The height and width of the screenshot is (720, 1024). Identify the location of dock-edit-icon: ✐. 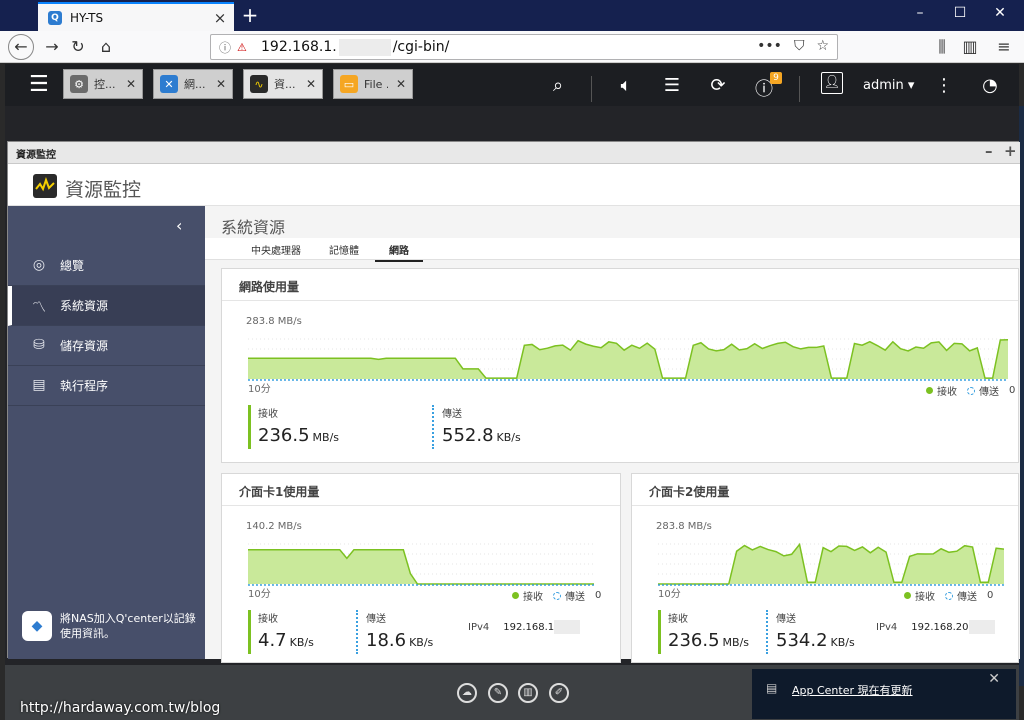
(559, 693).